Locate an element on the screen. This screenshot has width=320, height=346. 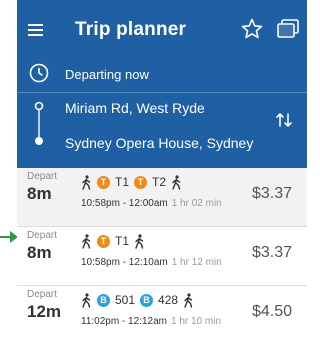
trip-times: 10:58pm - 12:10am 1 hr 12 min is located at coordinates (151, 262).